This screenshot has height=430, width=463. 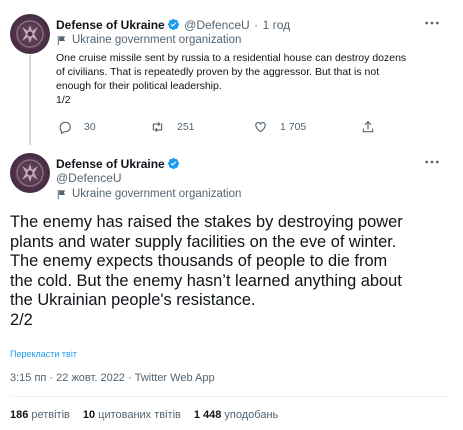 I want to click on tweet-text-line: 1/2, so click(x=63, y=100).